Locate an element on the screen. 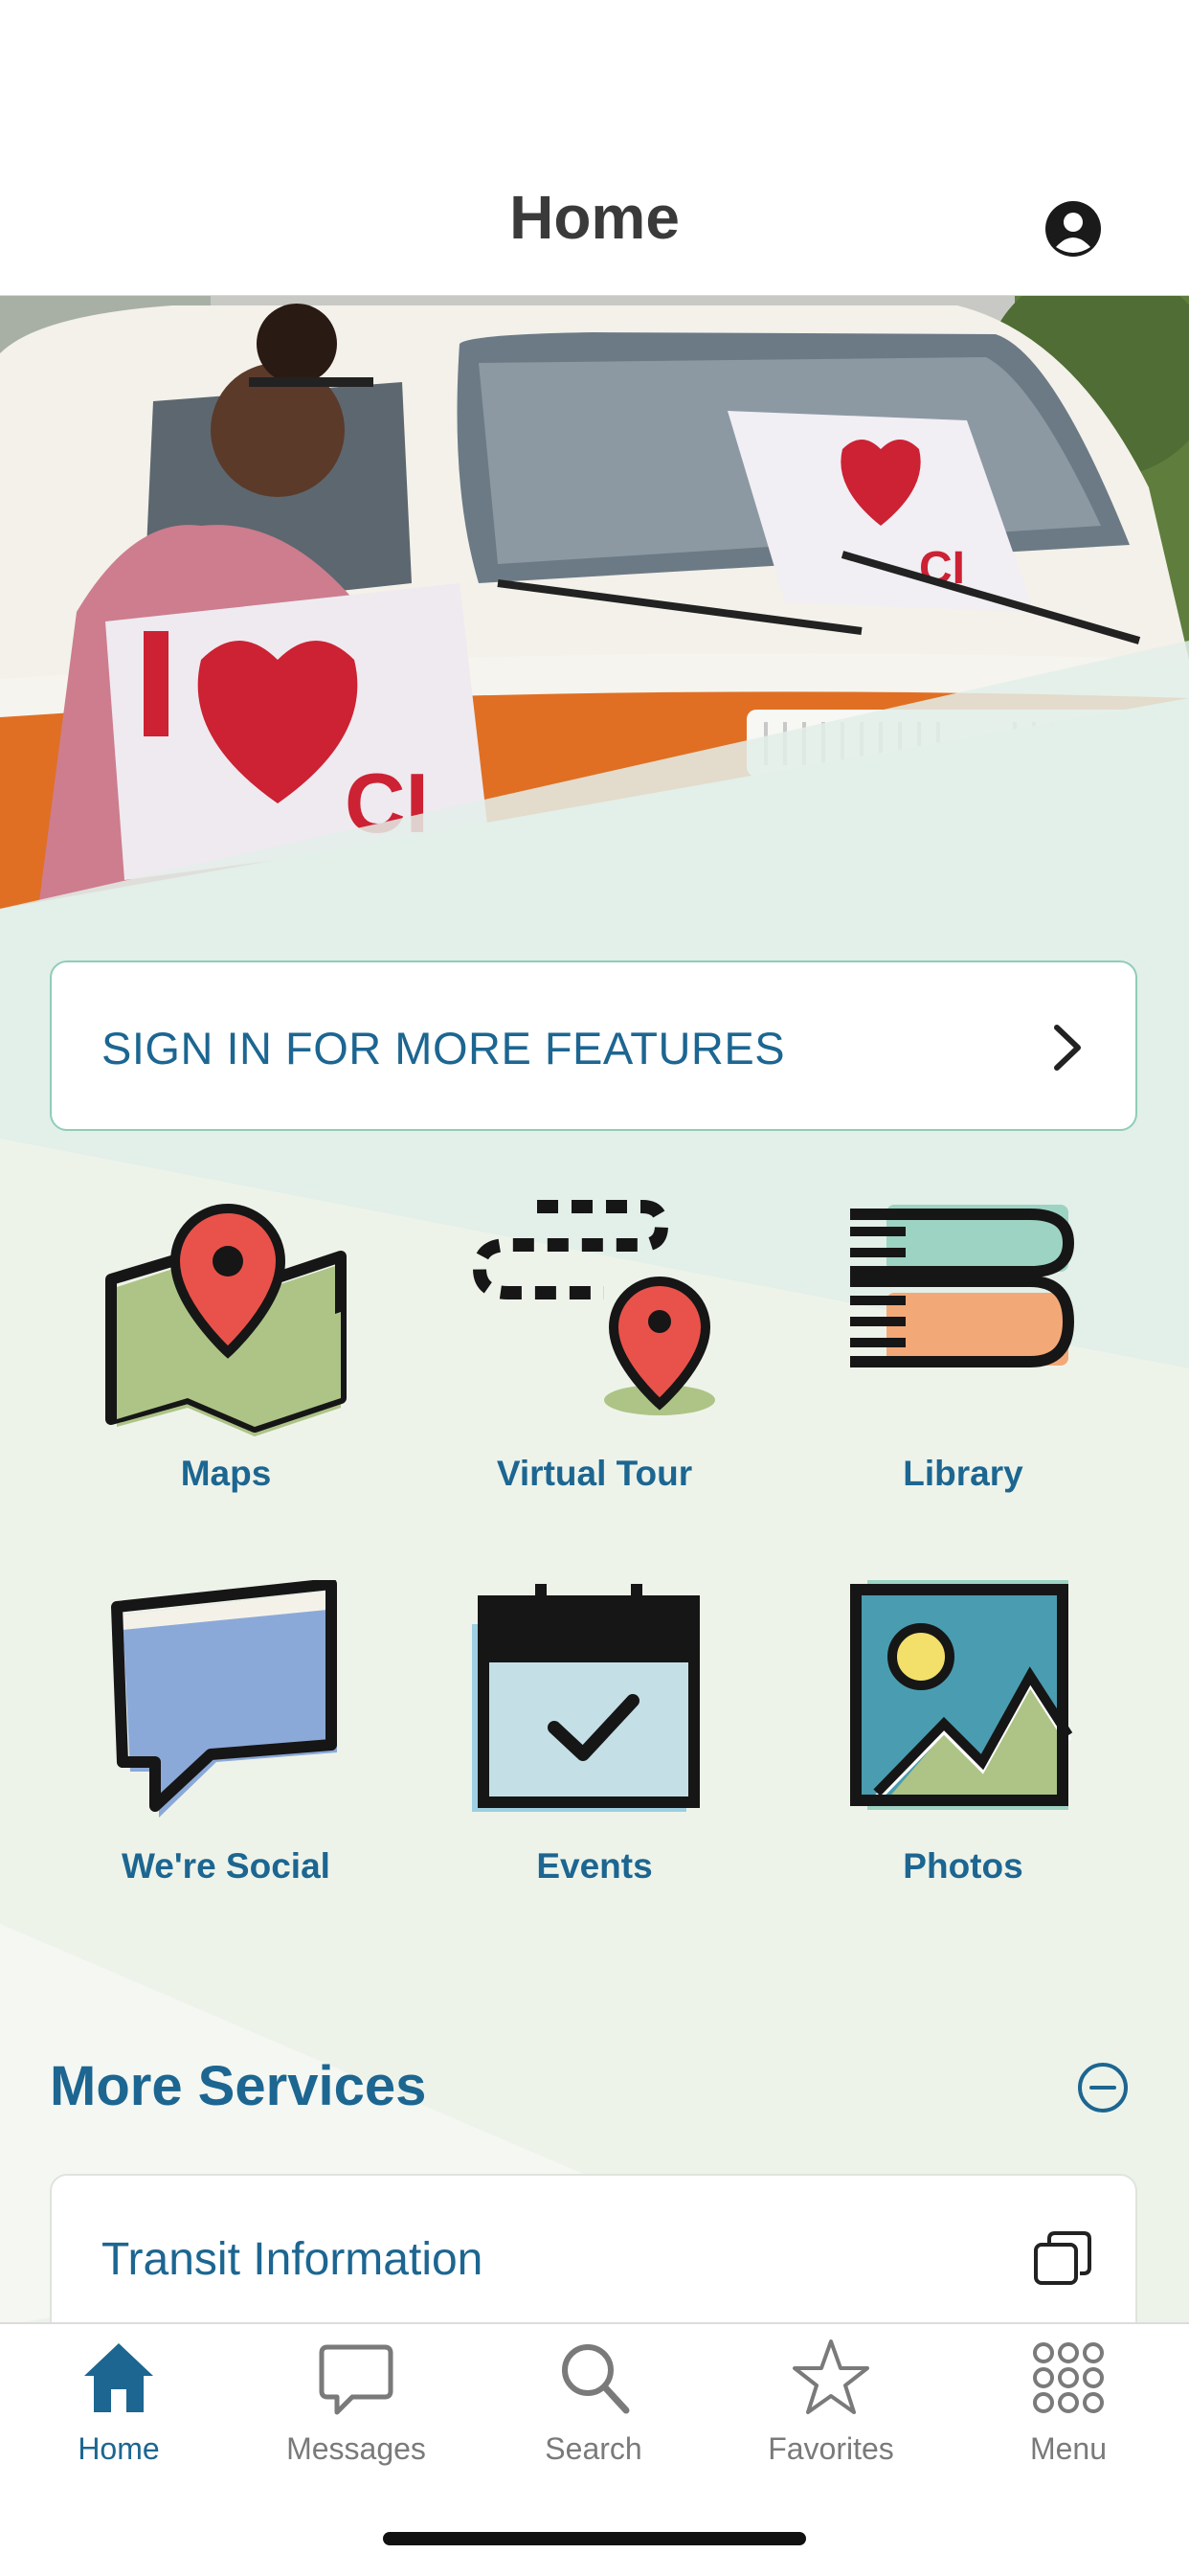  external-window-icon is located at coordinates (1062, 2258).